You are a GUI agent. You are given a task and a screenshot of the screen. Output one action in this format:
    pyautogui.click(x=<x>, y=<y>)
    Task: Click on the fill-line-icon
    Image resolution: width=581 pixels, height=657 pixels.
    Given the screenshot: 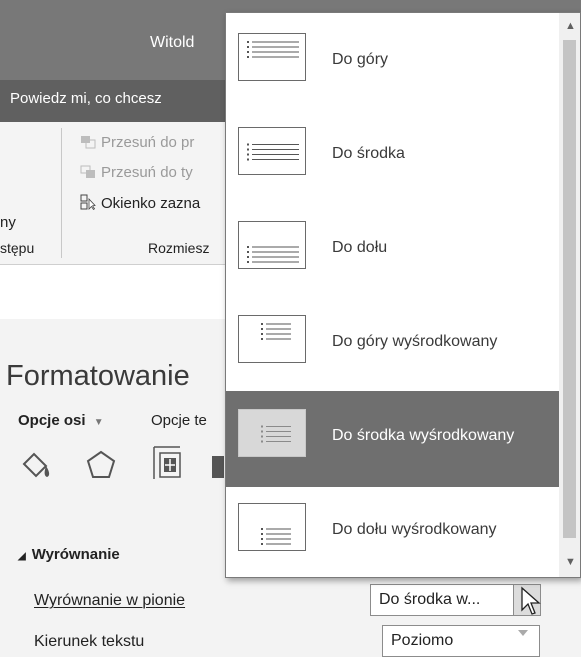 What is the action you would take?
    pyautogui.click(x=36, y=466)
    